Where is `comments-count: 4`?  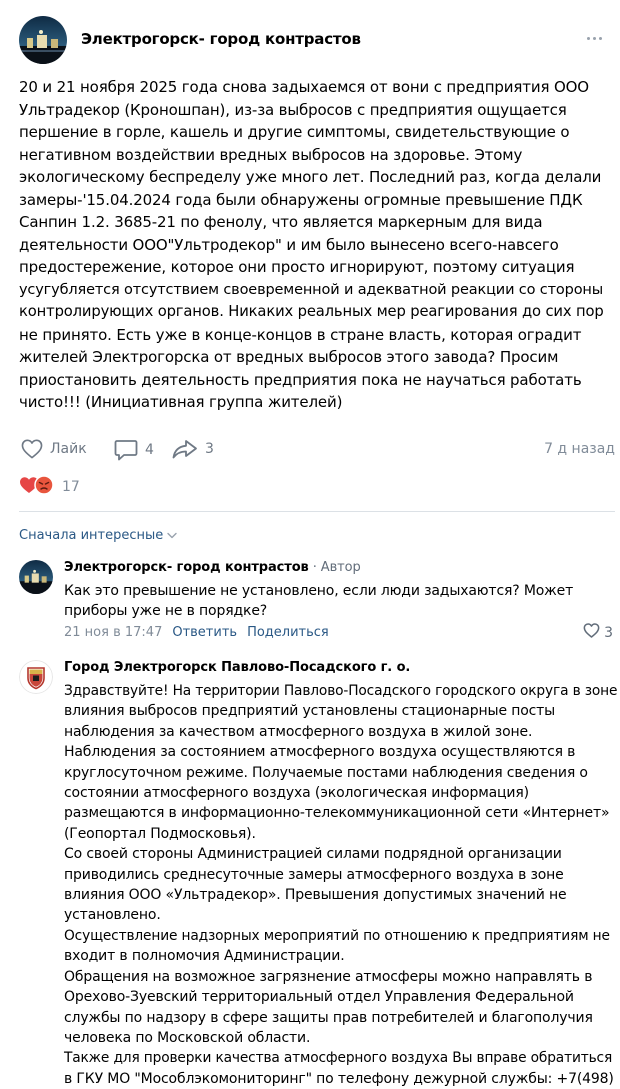
comments-count: 4 is located at coordinates (149, 450).